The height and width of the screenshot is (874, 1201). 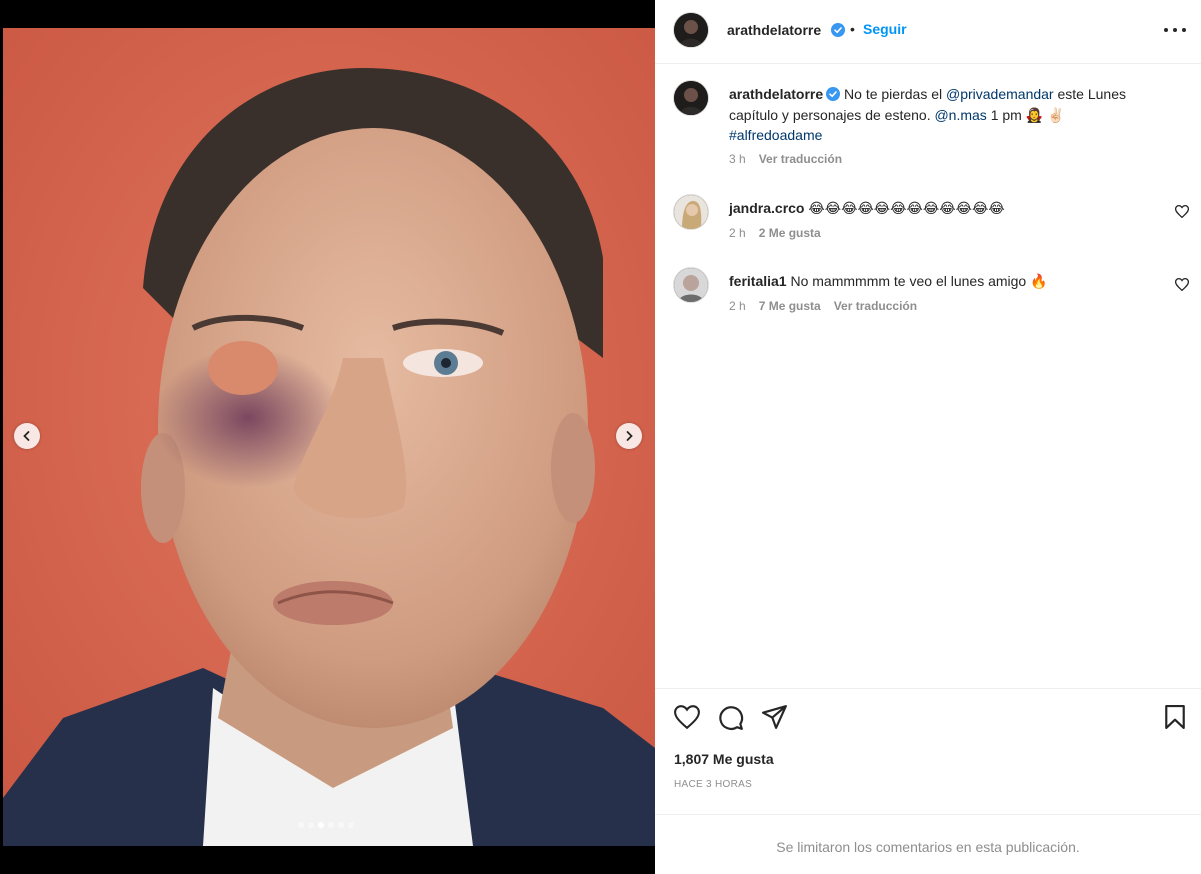 What do you see at coordinates (775, 135) in the screenshot?
I see `caption-hashtag: #alfredoadame` at bounding box center [775, 135].